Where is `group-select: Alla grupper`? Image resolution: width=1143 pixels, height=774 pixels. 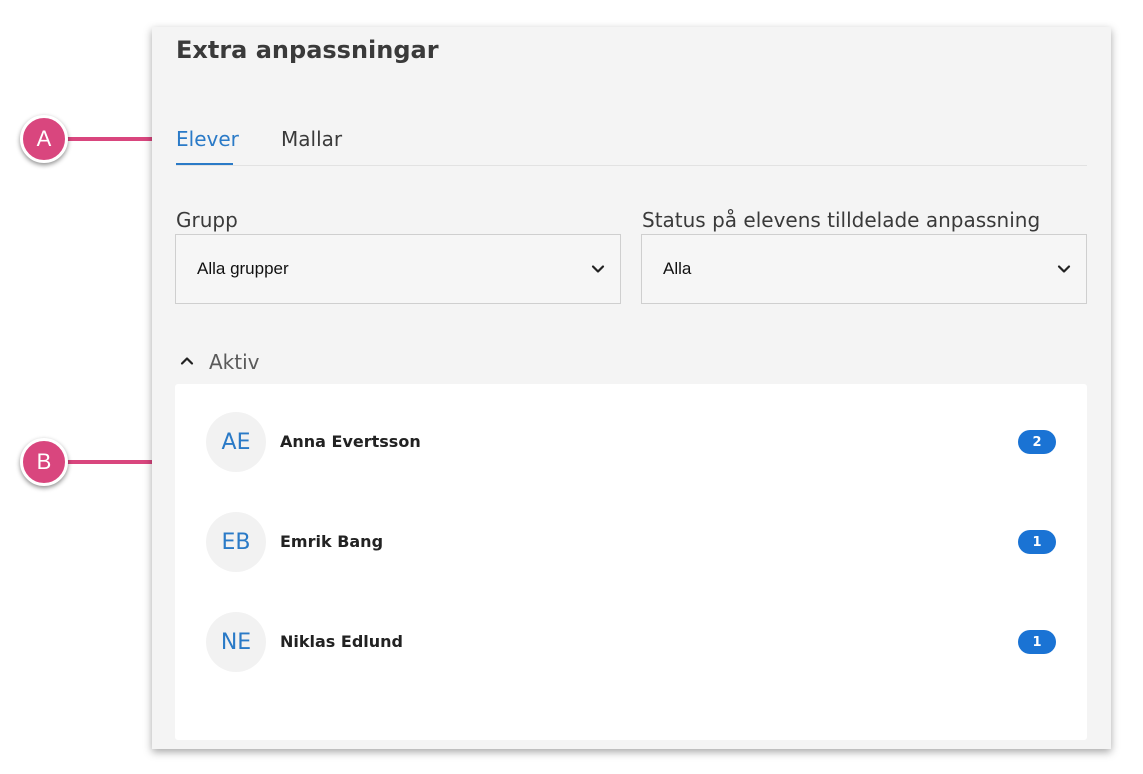 group-select: Alla grupper is located at coordinates (398, 269).